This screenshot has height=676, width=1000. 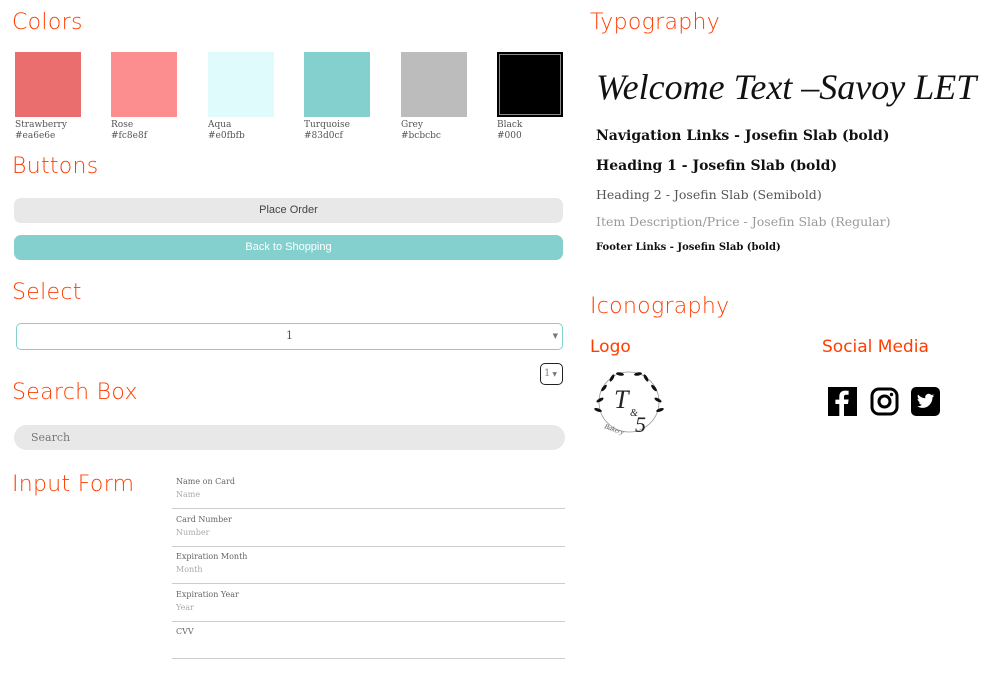 I want to click on instagram-icon, so click(x=884, y=401).